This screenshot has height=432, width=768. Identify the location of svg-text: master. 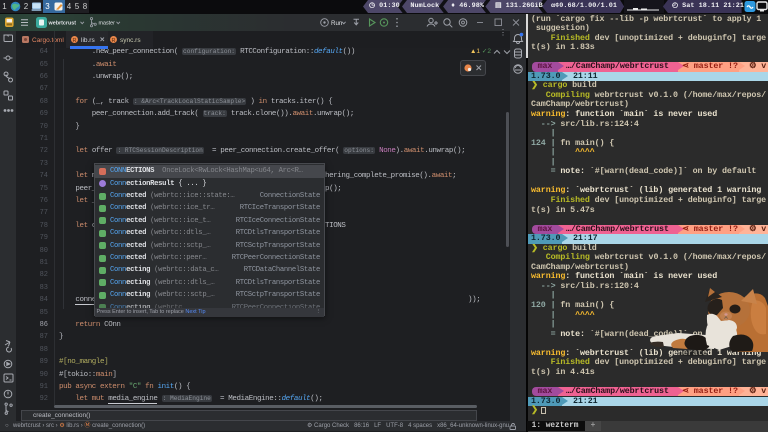
(107, 24).